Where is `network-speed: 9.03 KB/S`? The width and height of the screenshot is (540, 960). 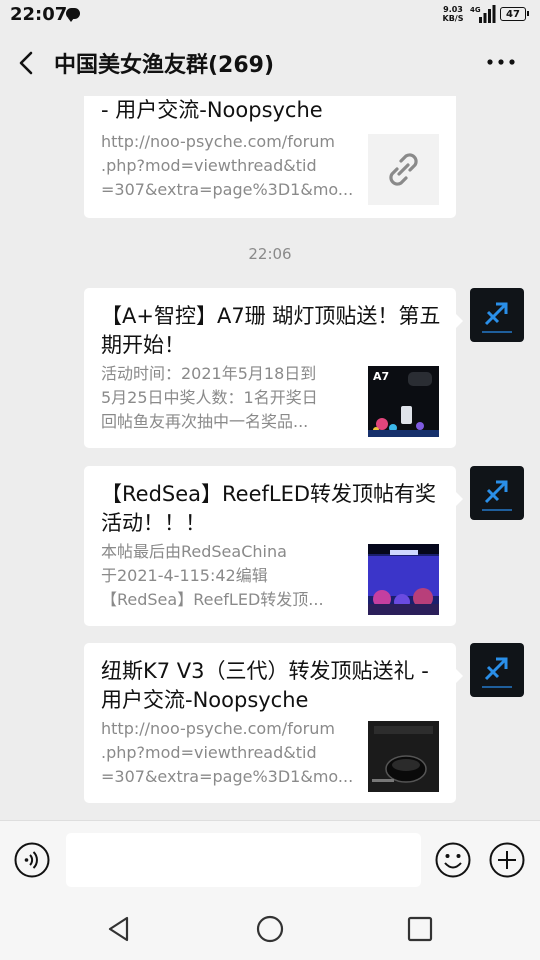
network-speed: 9.03 KB/S is located at coordinates (453, 14).